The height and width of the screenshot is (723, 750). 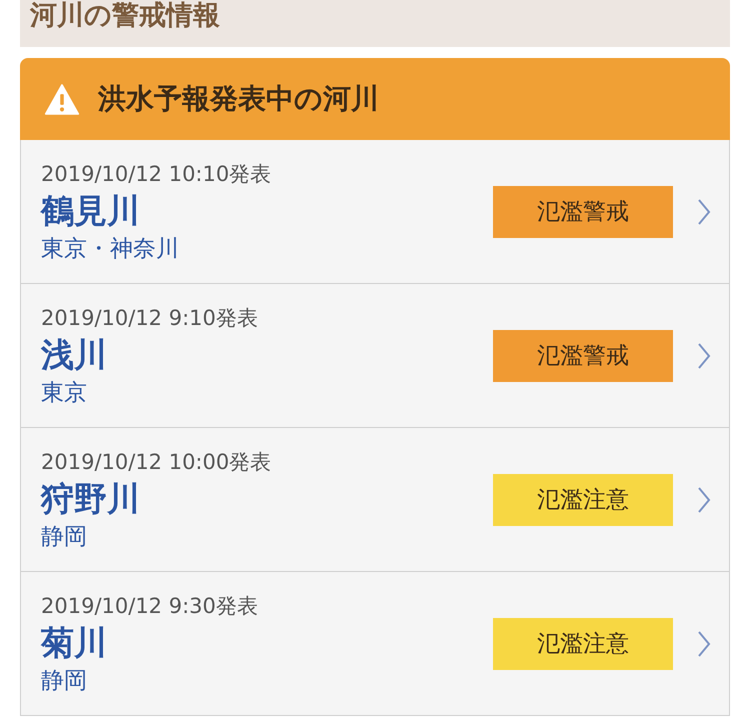 What do you see at coordinates (156, 462) in the screenshot?
I see `issued-time: 2019/10/12 10:00発表` at bounding box center [156, 462].